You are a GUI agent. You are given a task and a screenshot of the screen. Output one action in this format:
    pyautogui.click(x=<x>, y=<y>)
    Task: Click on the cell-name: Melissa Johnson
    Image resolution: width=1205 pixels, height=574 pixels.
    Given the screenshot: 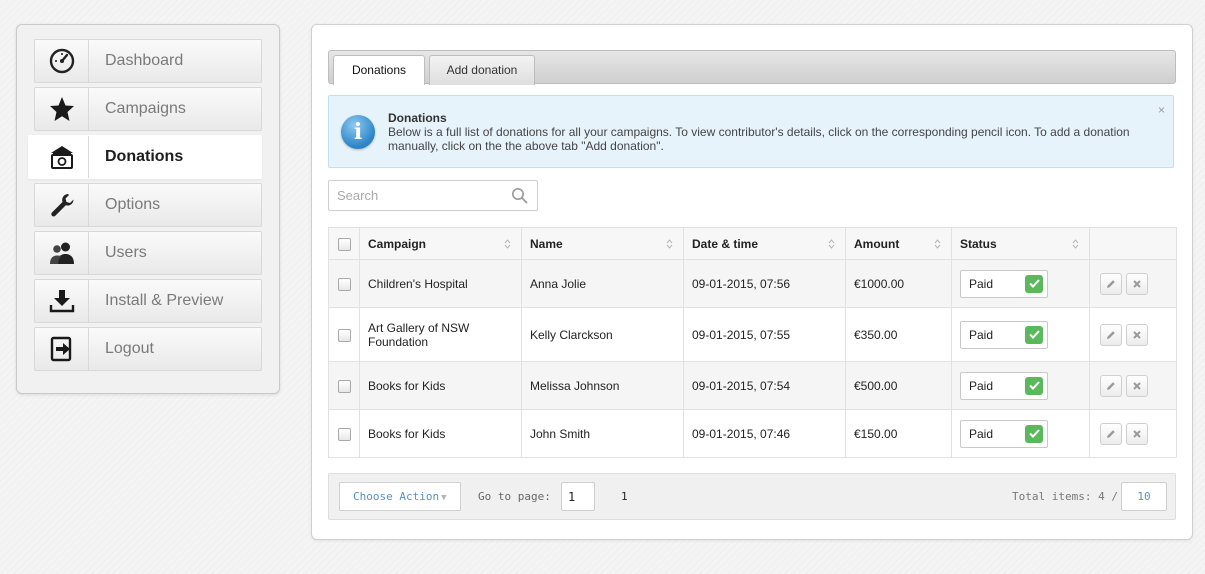 What is the action you would take?
    pyautogui.click(x=602, y=385)
    